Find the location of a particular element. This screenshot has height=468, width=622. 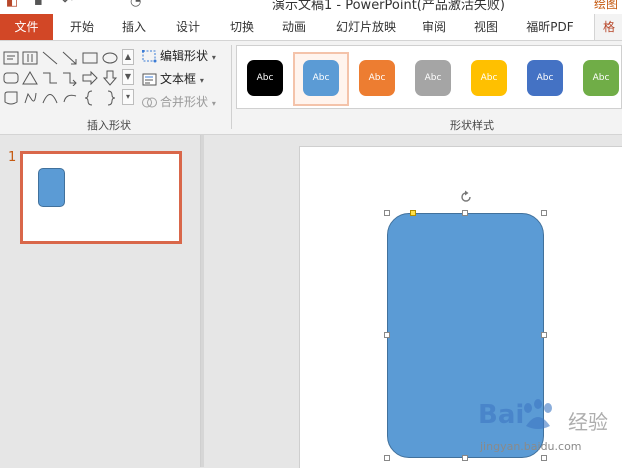

group-separator is located at coordinates (231, 87).